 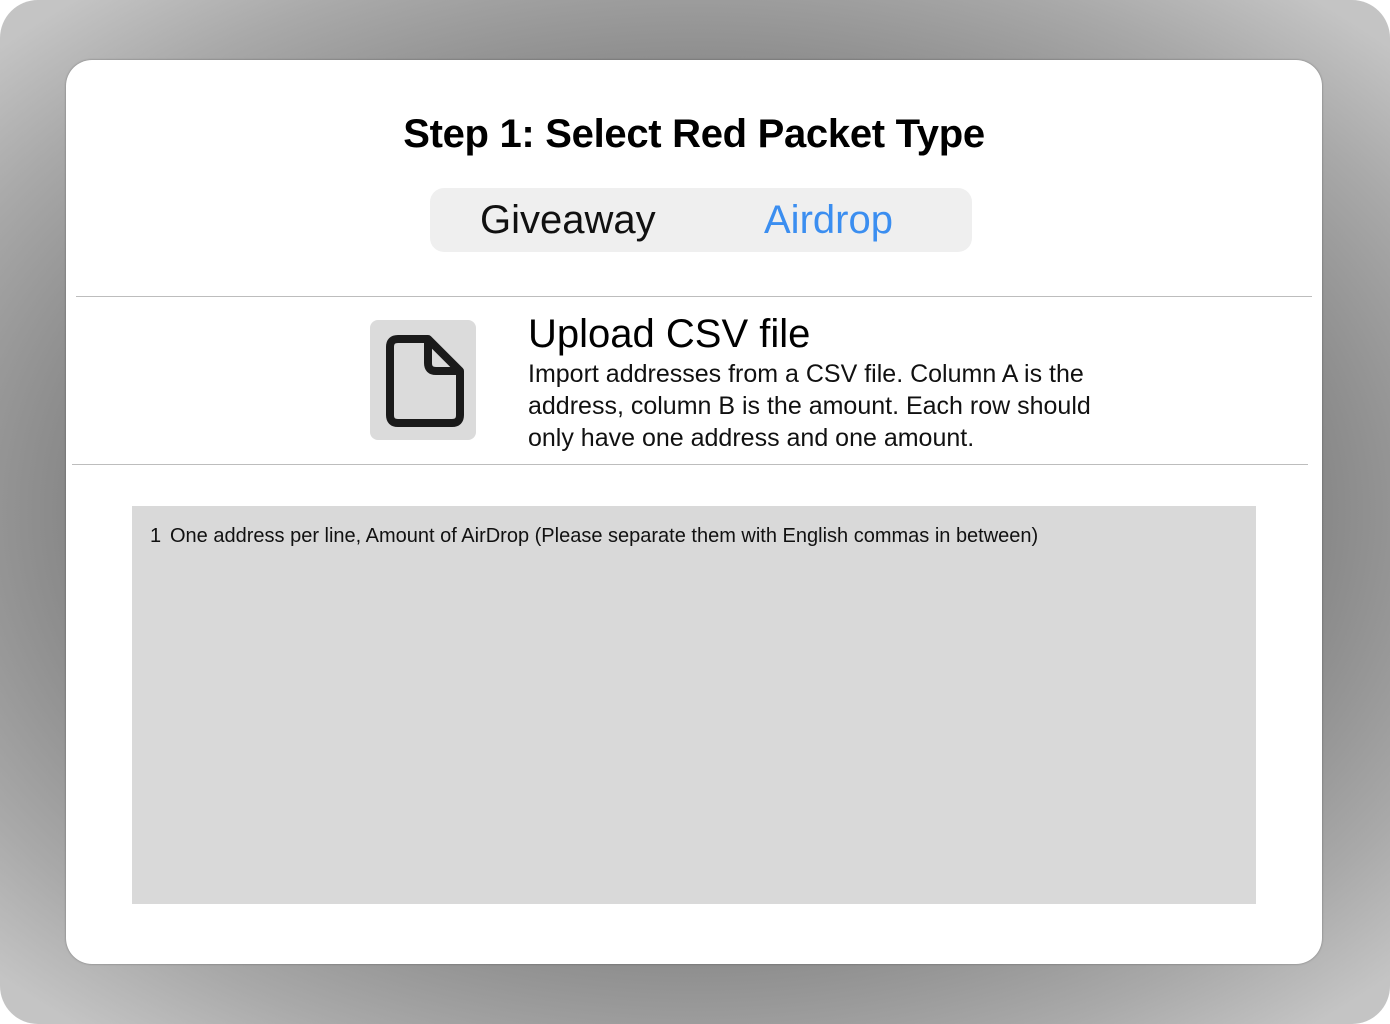 What do you see at coordinates (701, 220) in the screenshot?
I see `packet-type-selector: Giveaway Airdrop` at bounding box center [701, 220].